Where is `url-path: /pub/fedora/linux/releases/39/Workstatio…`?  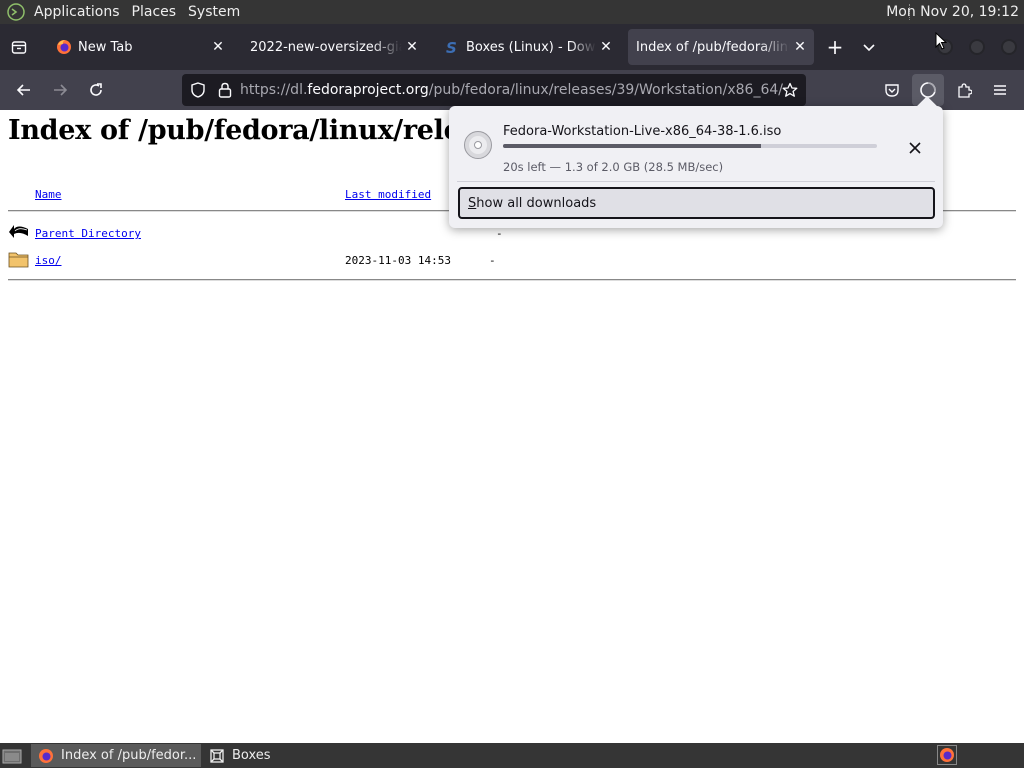 url-path: /pub/fedora/linux/releases/39/Workstatio… is located at coordinates (605, 90).